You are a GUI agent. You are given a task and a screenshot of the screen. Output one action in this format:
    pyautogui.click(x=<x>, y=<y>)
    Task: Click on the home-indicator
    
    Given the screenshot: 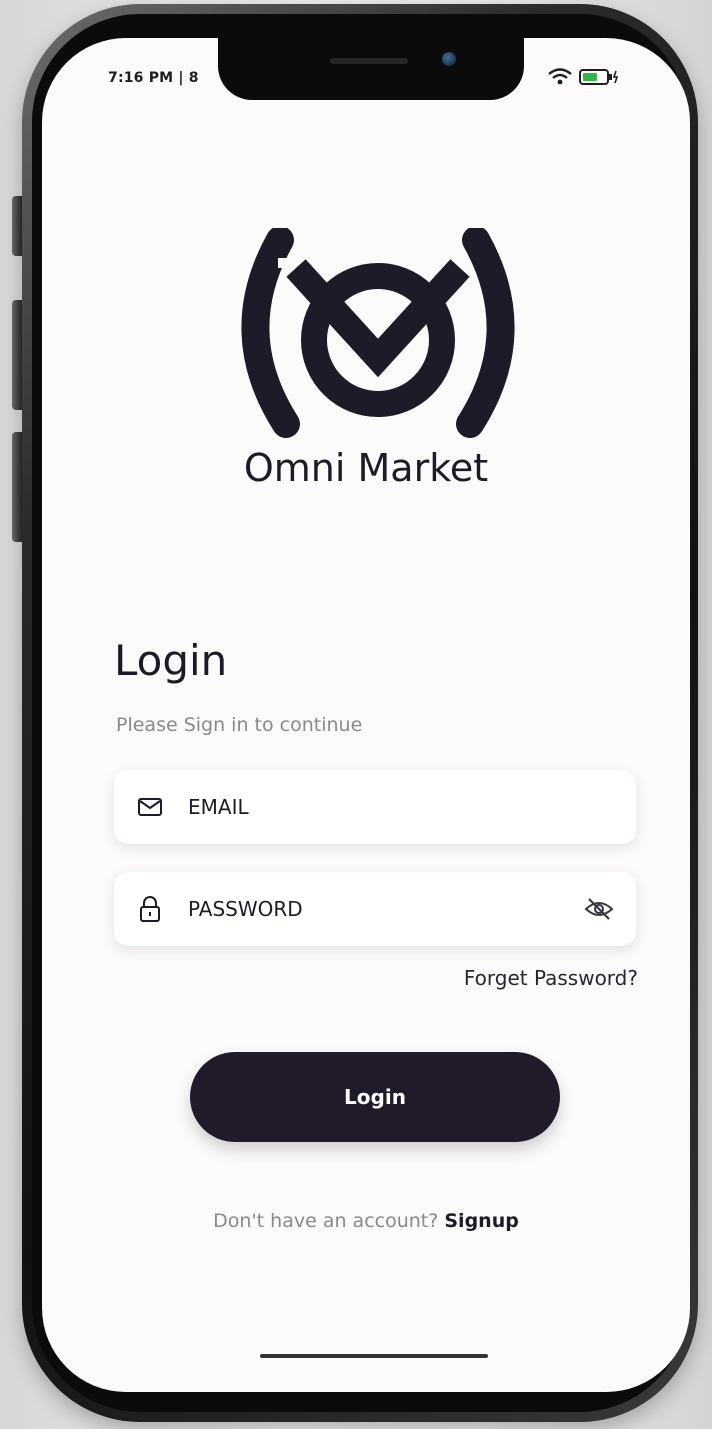 What is the action you would take?
    pyautogui.click(x=374, y=1356)
    